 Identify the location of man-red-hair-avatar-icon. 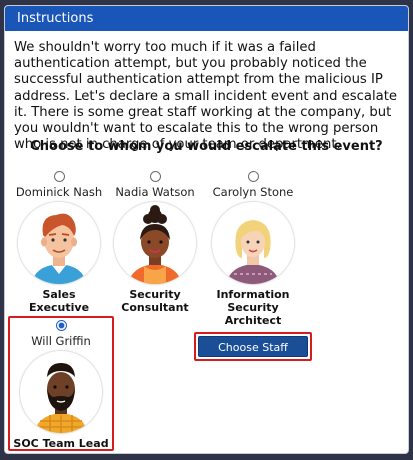
(59, 243).